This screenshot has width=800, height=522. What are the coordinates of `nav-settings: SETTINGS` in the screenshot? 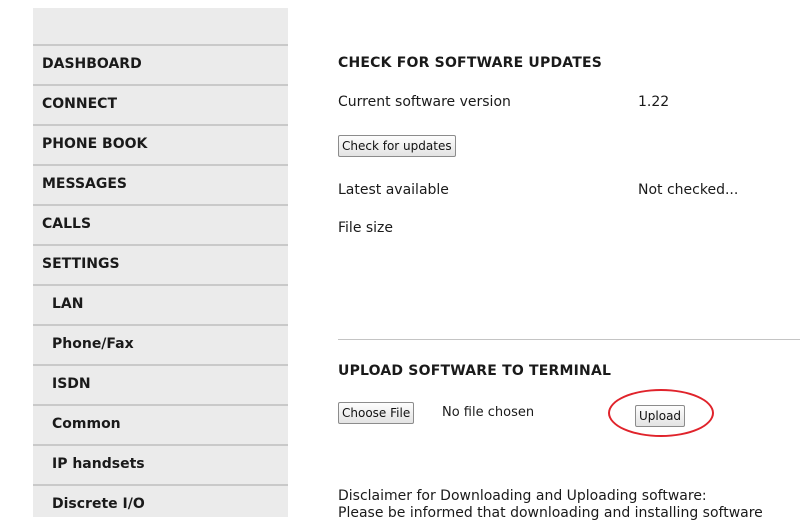 It's located at (160, 263).